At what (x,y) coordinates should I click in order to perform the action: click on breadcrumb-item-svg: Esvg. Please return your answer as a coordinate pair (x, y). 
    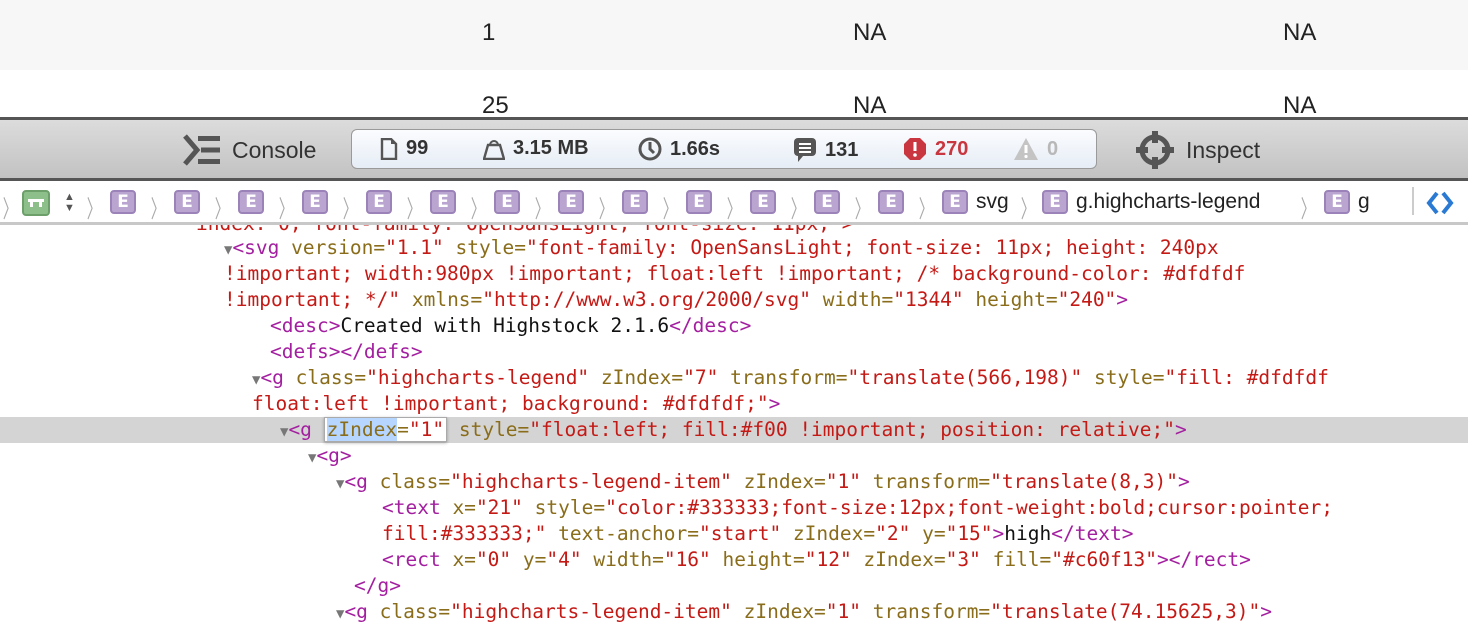
    Looking at the image, I should click on (975, 202).